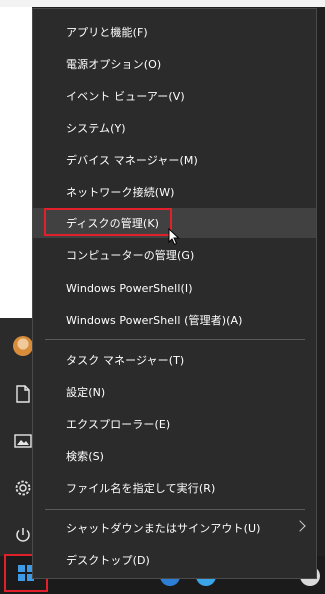 This screenshot has height=594, width=325. I want to click on menu-item-label: システム(Y), so click(96, 128).